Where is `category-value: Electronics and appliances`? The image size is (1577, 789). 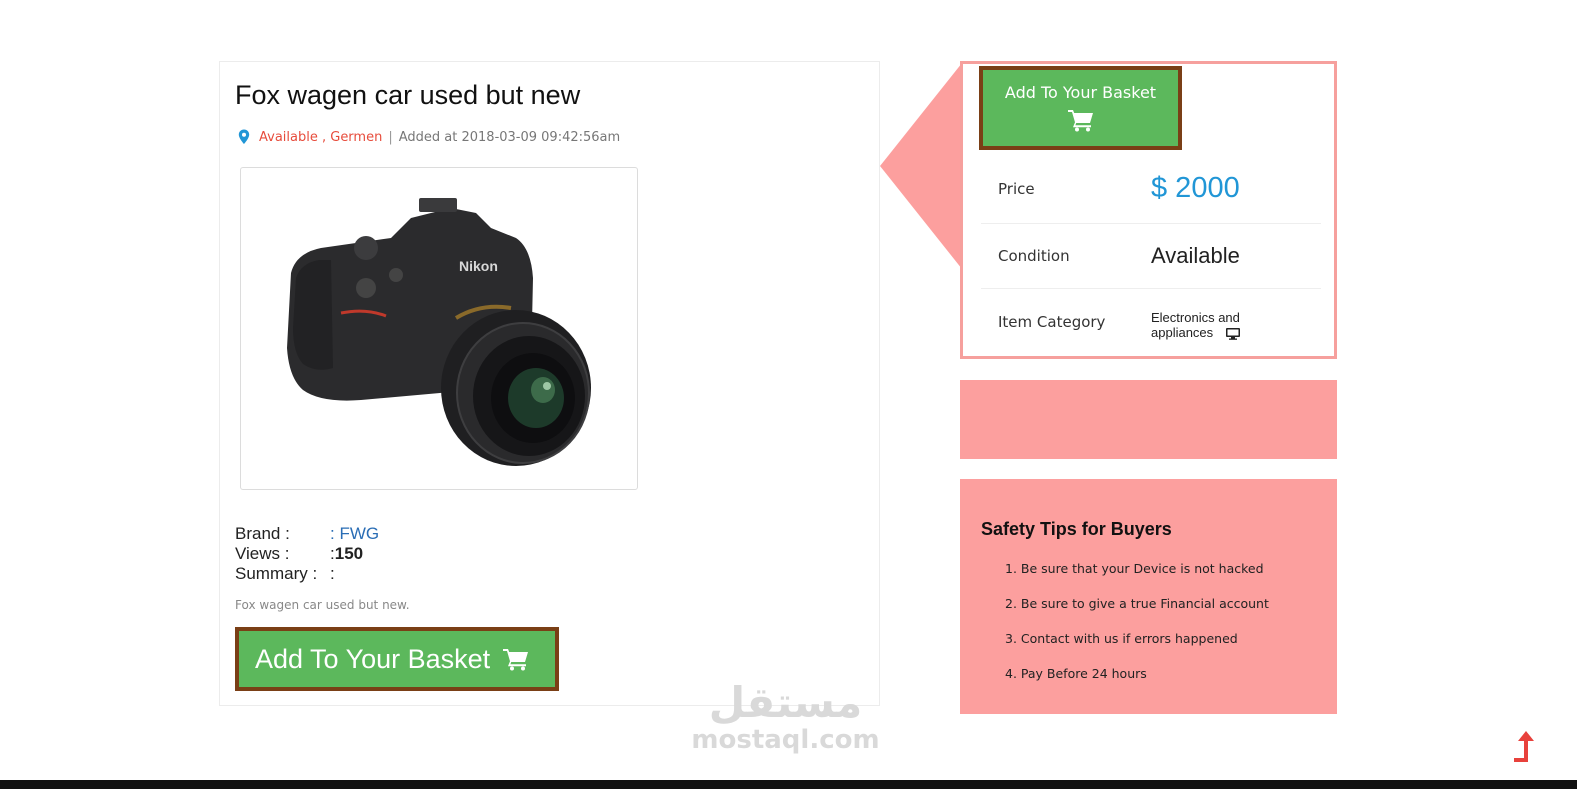
category-value: Electronics and appliances is located at coordinates (1196, 325).